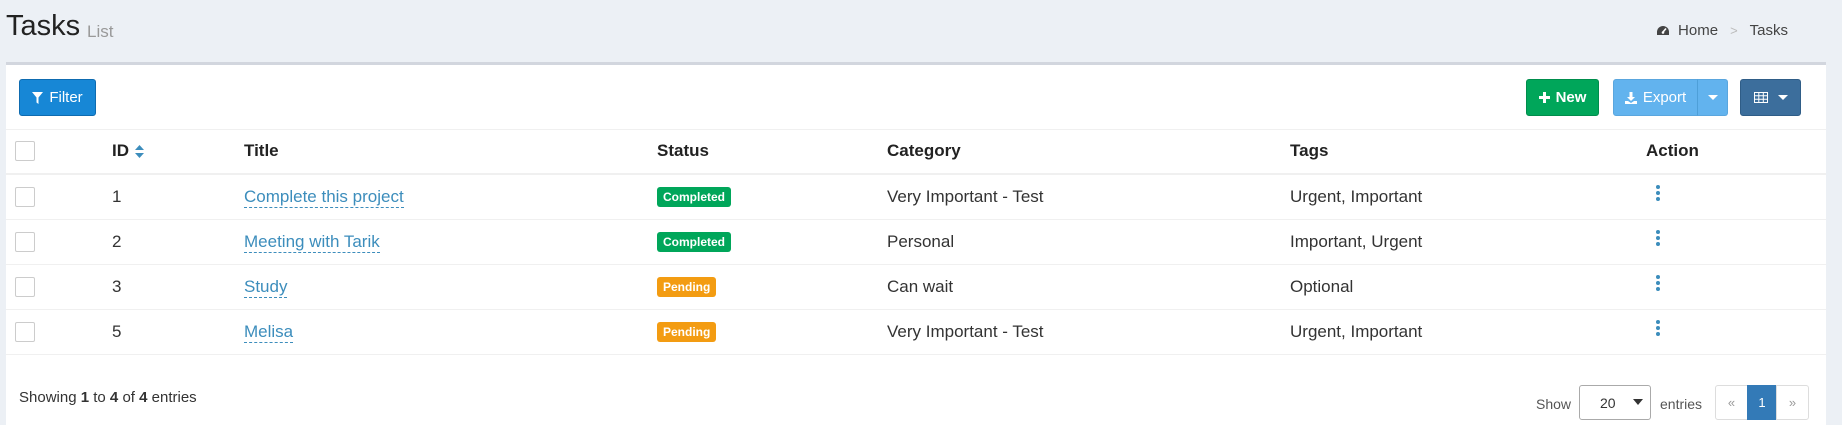  Describe the element at coordinates (1731, 402) in the screenshot. I see `pagination-prev: «` at that location.